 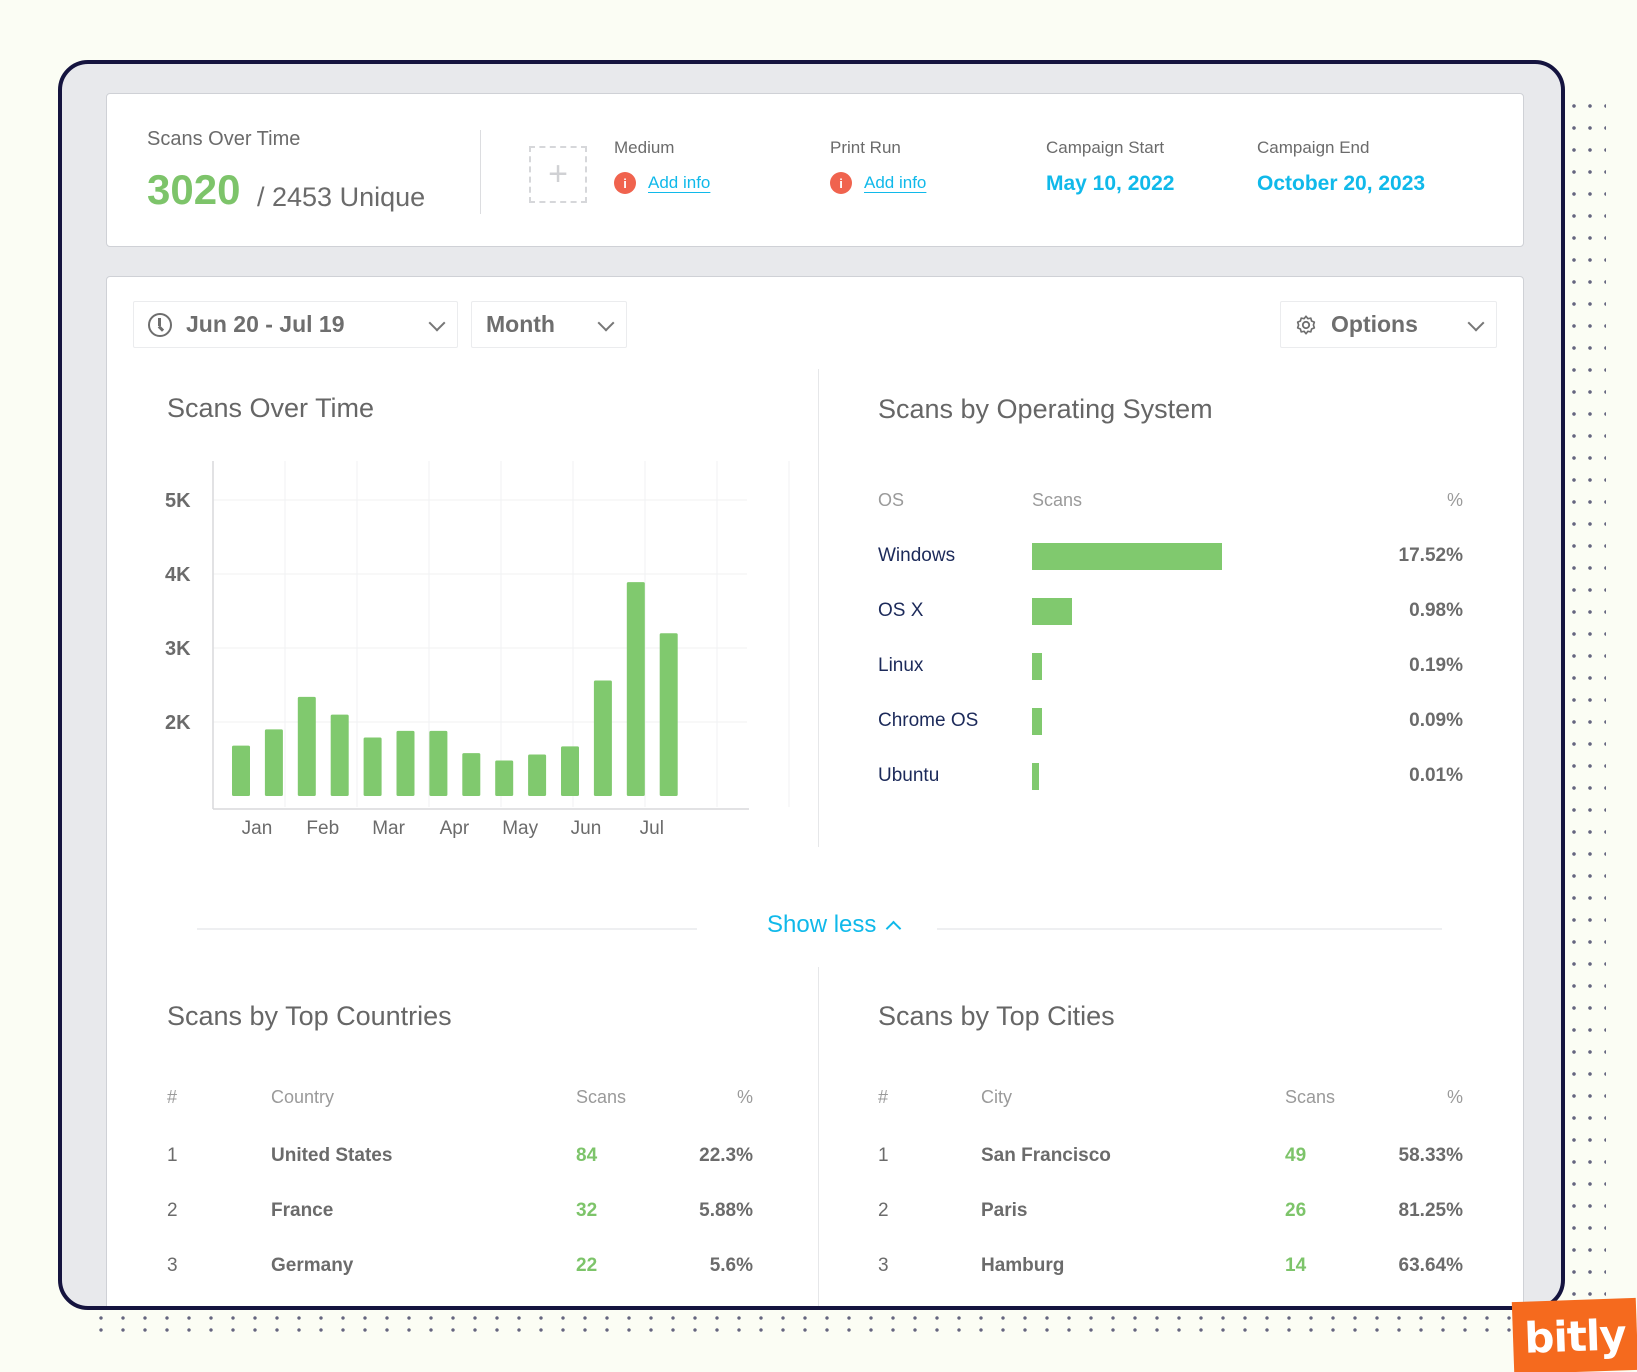 I want to click on campaign-end-label: Campaign End, so click(x=1313, y=147).